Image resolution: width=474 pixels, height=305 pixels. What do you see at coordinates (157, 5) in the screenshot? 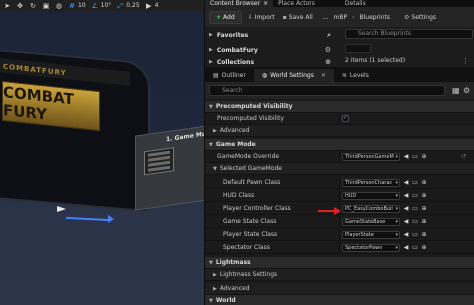
I see `camera-speed-value: 4` at bounding box center [157, 5].